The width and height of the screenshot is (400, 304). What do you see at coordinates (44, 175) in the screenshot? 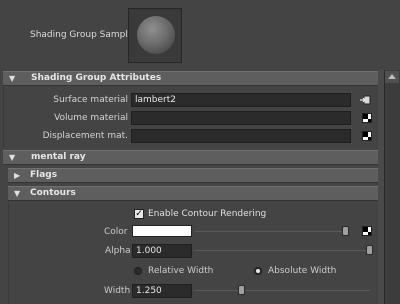
I see `section-title: Flags` at bounding box center [44, 175].